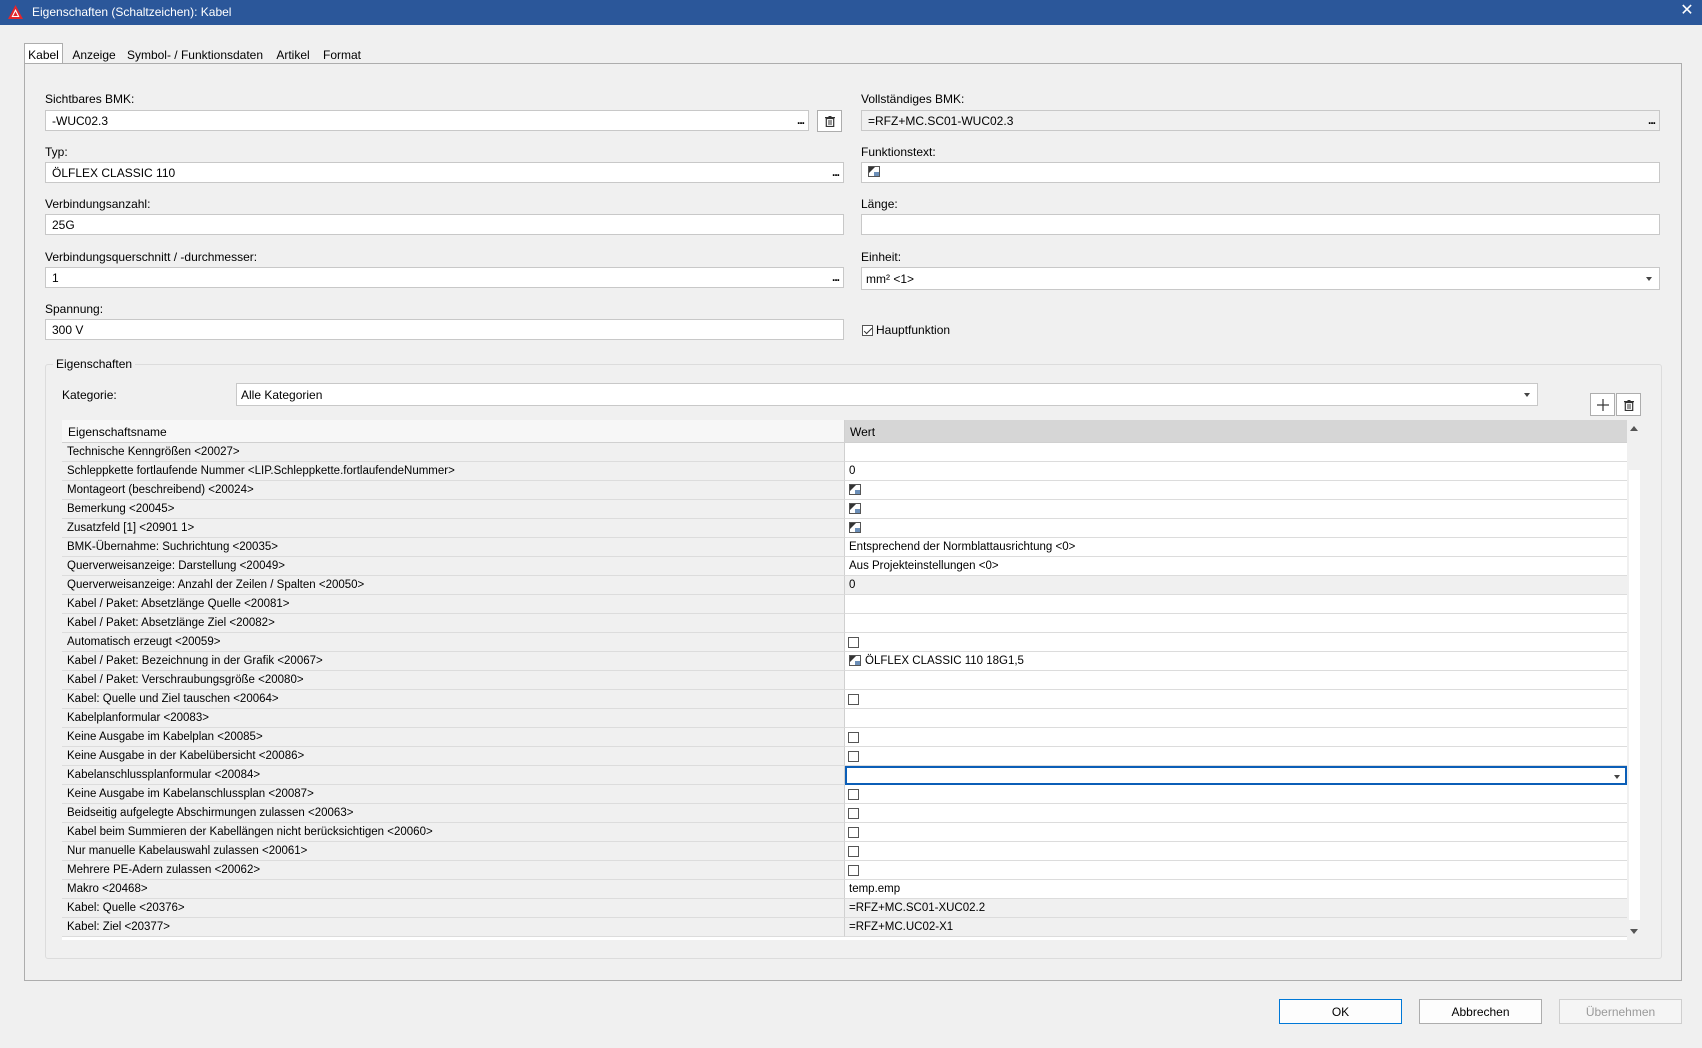  What do you see at coordinates (844, 737) in the screenshot?
I see `table-row: Keine Ausgabe im Kabelplan <20085>` at bounding box center [844, 737].